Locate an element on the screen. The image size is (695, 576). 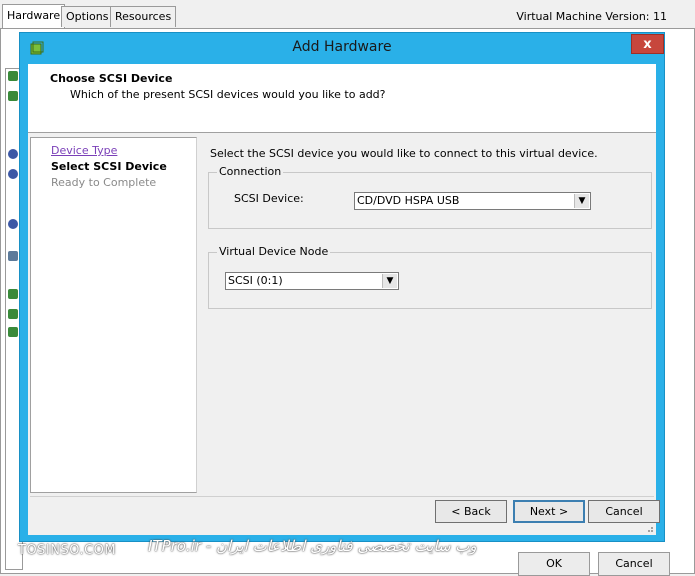
resize-grip-icon is located at coordinates (649, 528).